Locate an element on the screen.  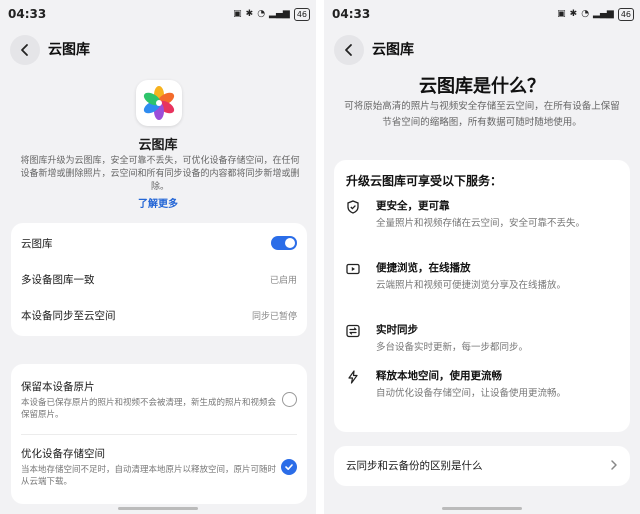
bolt-icon is located at coordinates (353, 376).